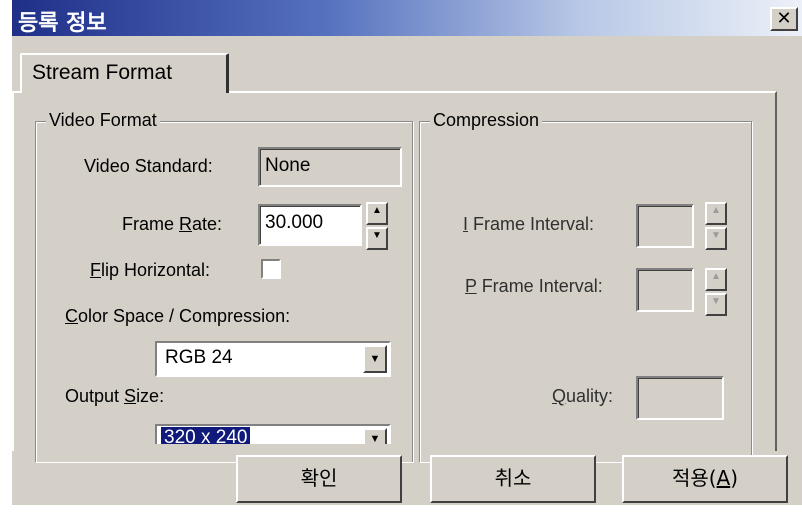  What do you see at coordinates (103, 120) in the screenshot?
I see `video-format-title: Video Format` at bounding box center [103, 120].